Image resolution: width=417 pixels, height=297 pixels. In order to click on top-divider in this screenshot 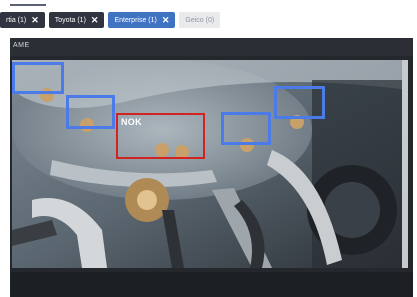, I will do `click(28, 5)`.